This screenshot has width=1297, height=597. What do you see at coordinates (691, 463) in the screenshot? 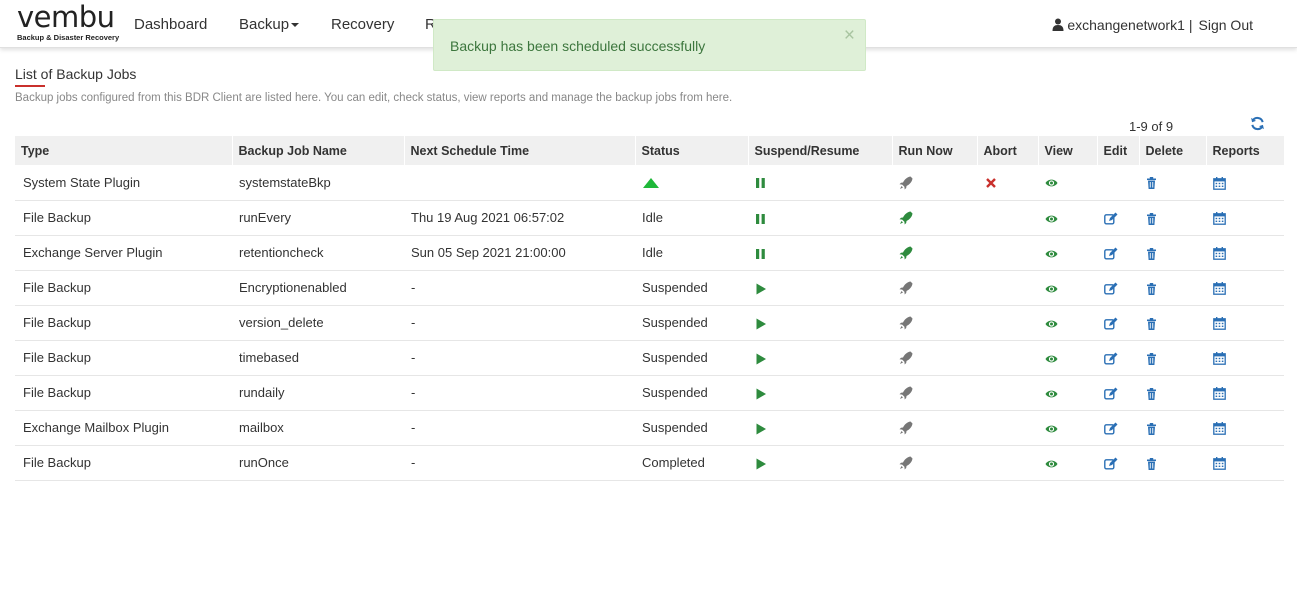
I see `job-status-cell: Completed` at bounding box center [691, 463].